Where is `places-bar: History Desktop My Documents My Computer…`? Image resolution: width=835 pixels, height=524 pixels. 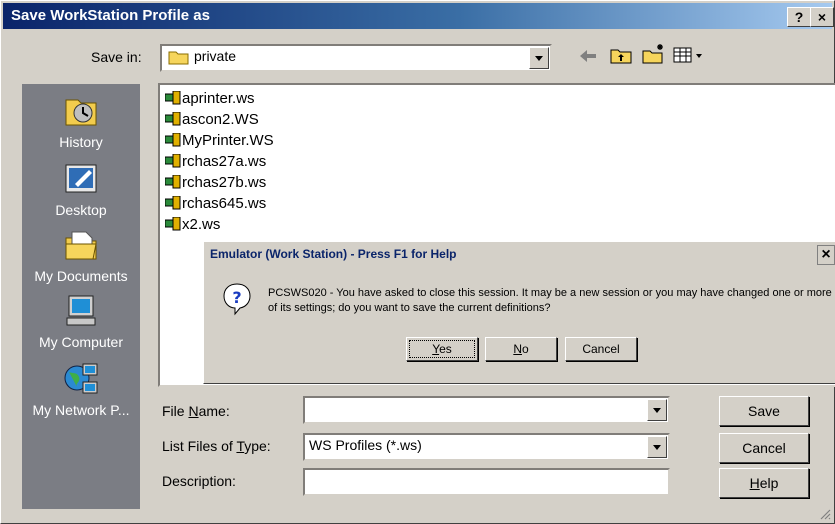
places-bar: History Desktop My Documents My Computer… is located at coordinates (81, 296).